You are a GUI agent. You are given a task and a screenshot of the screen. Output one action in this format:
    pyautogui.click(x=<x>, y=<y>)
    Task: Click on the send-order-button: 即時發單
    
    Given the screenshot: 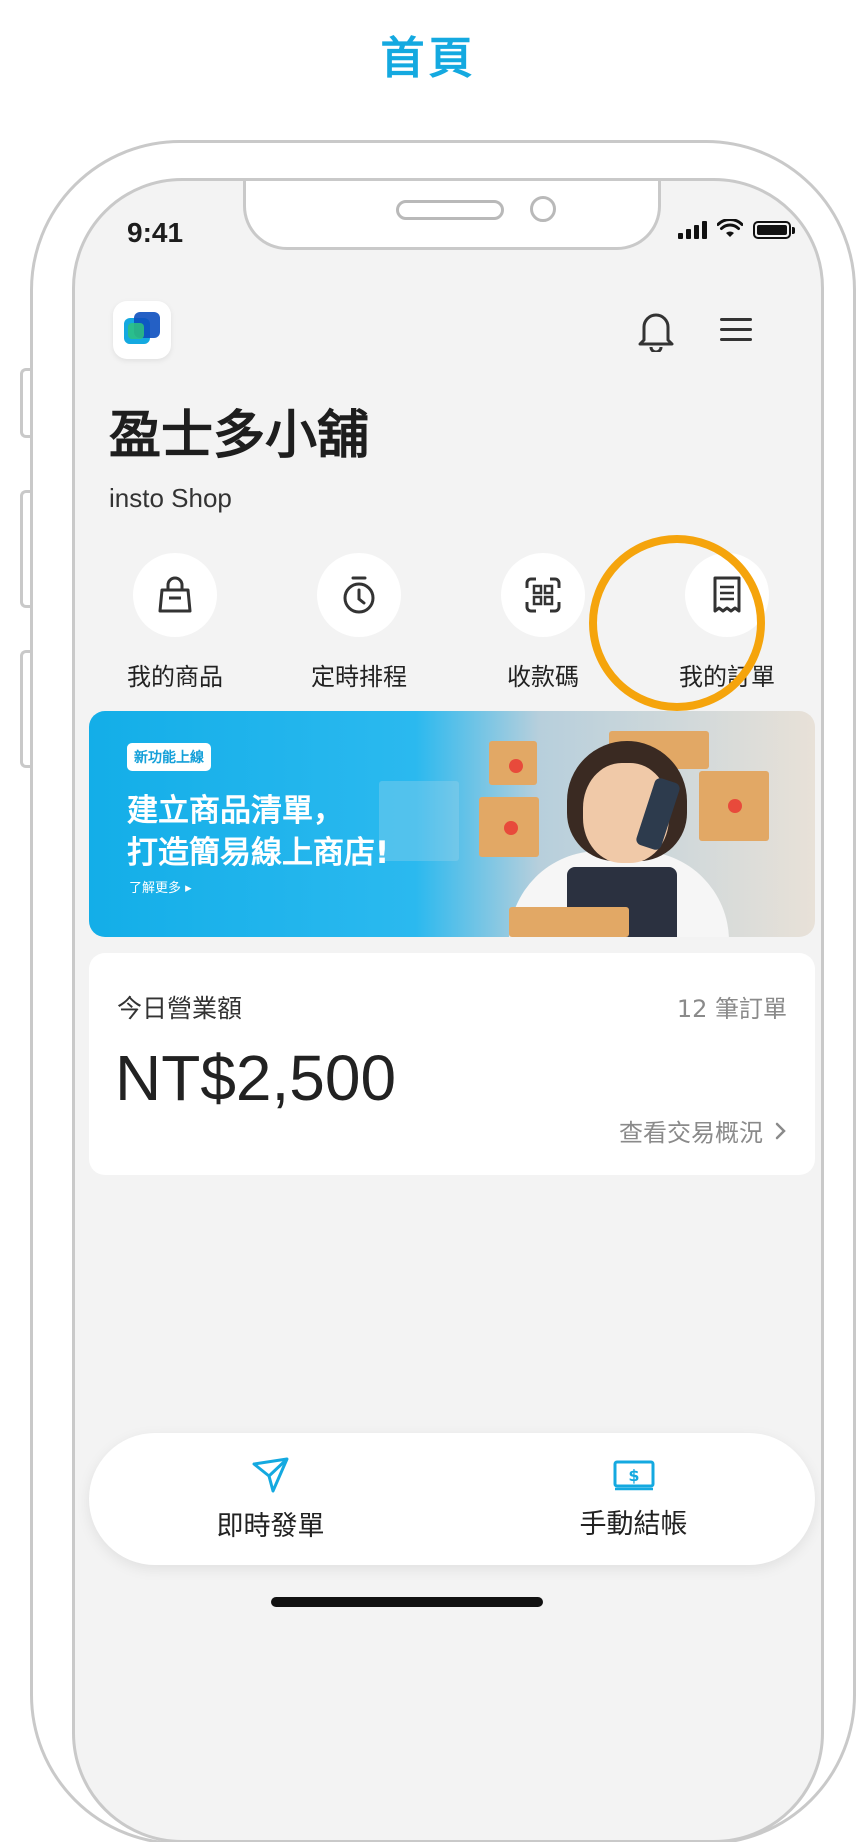 What is the action you would take?
    pyautogui.click(x=271, y=1499)
    